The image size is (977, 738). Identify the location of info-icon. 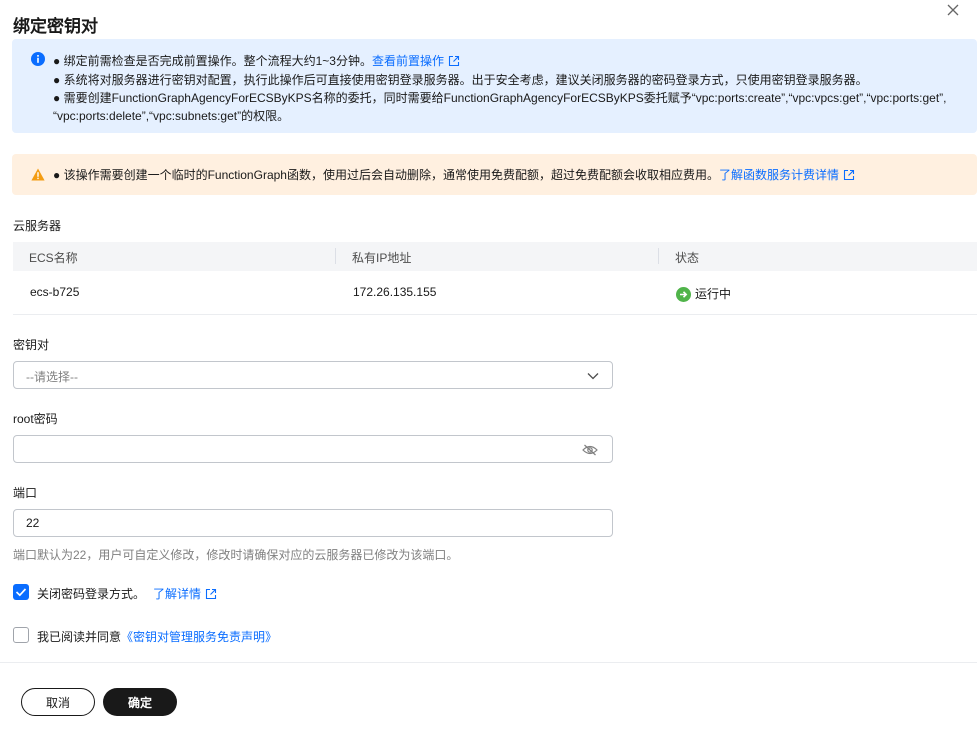
(38, 59).